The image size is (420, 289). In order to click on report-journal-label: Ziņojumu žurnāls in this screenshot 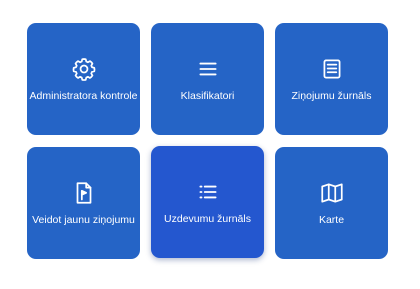, I will do `click(331, 96)`.